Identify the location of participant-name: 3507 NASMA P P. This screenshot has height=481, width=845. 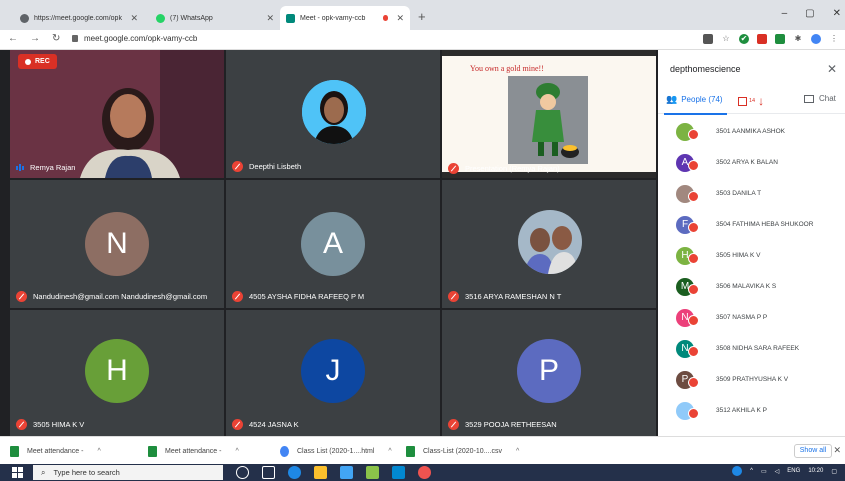
(742, 317).